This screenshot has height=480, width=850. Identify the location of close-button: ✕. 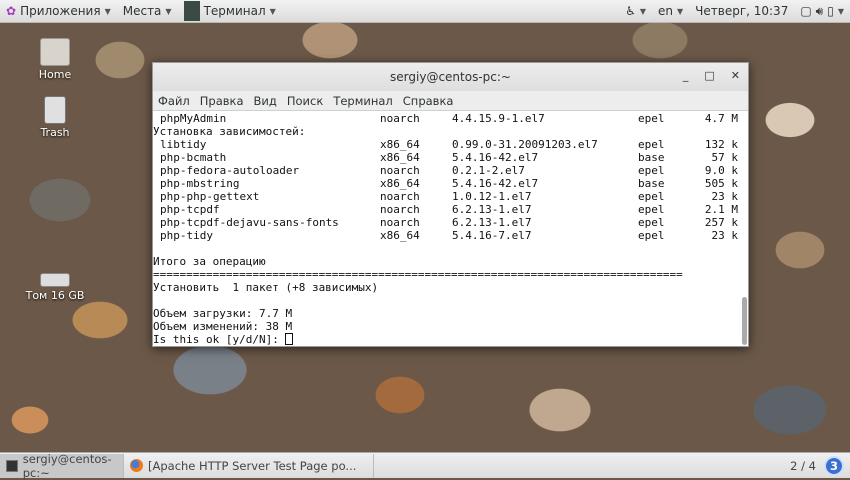
(735, 75).